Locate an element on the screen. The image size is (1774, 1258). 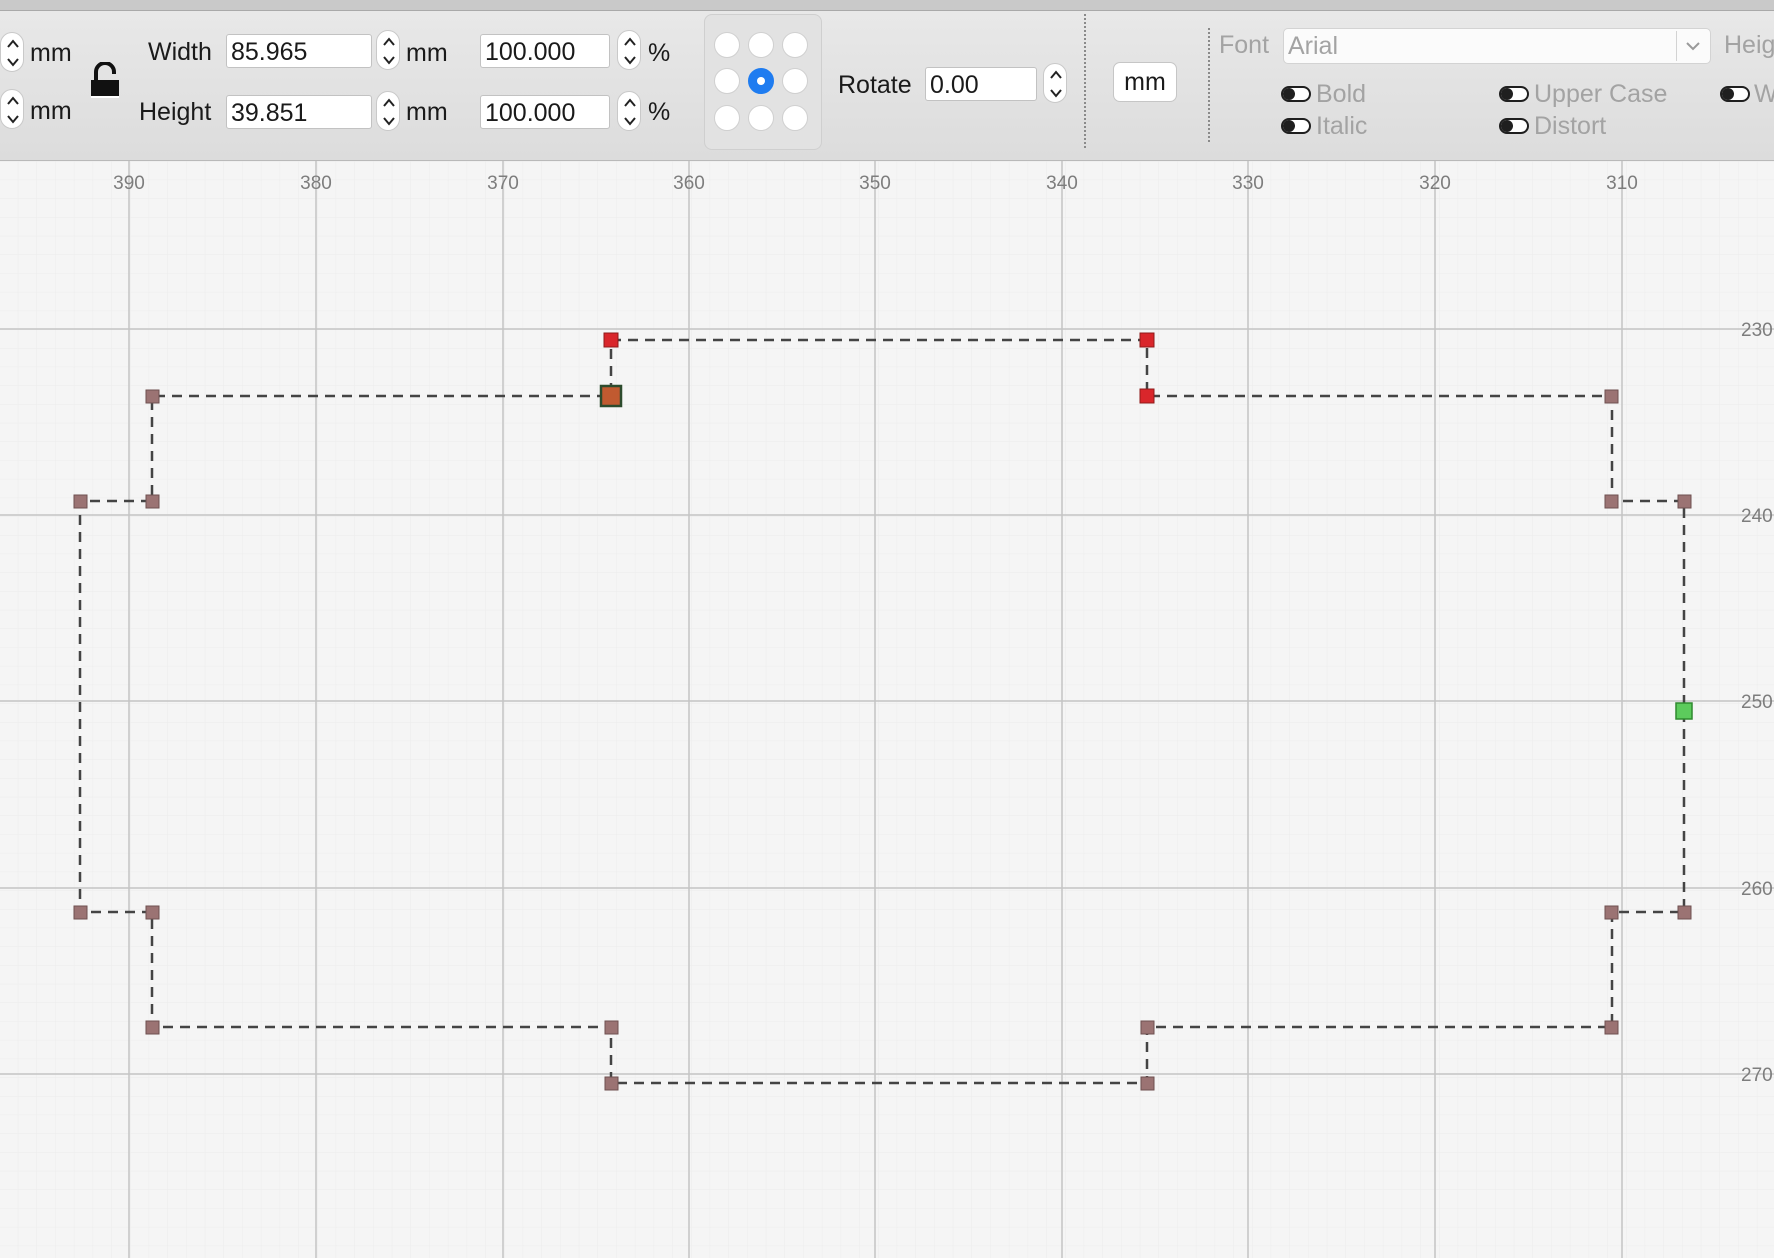
units-button-label: mm is located at coordinates (1145, 82).